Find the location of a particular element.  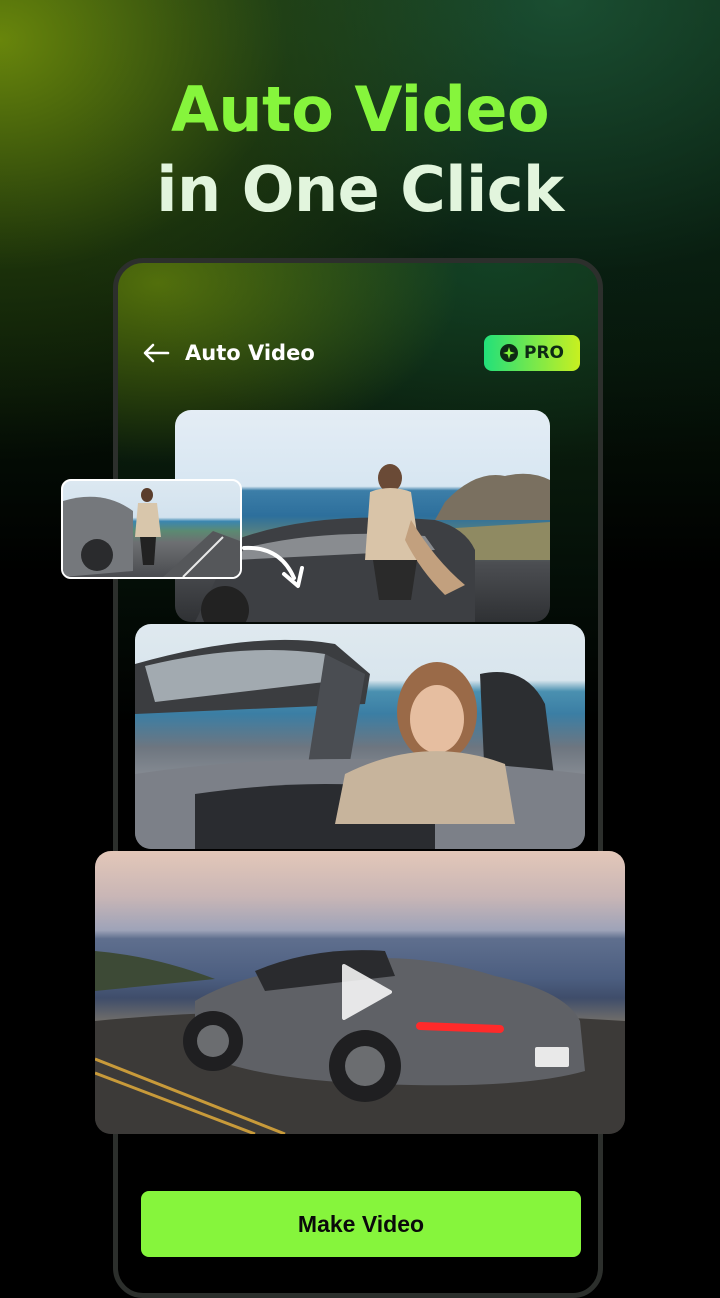

source-thumbnail is located at coordinates (151, 529).